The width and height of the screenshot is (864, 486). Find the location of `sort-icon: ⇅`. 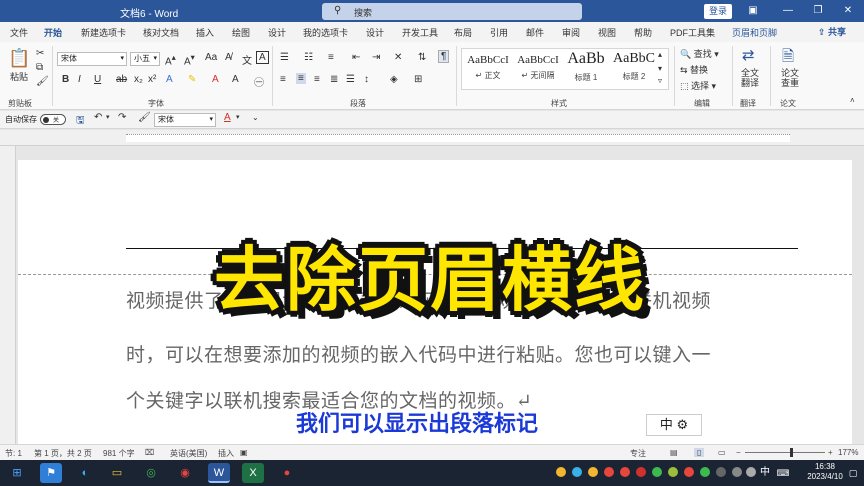

sort-icon: ⇅ is located at coordinates (422, 57).